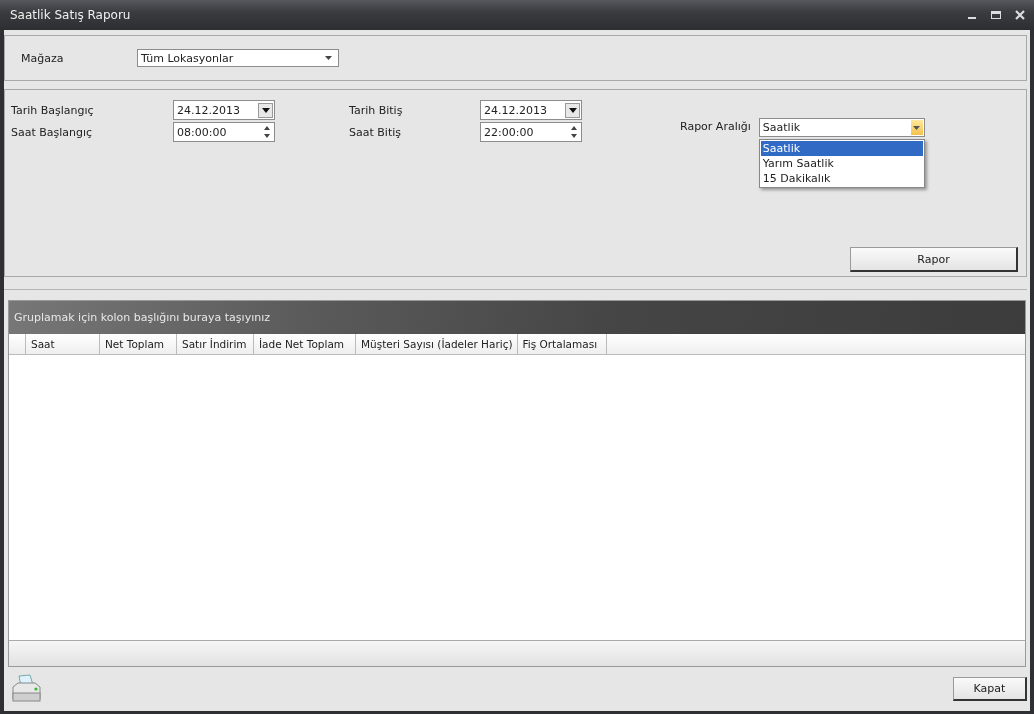 This screenshot has width=1034, height=714. Describe the element at coordinates (1020, 15) in the screenshot. I see `close-icon` at that location.